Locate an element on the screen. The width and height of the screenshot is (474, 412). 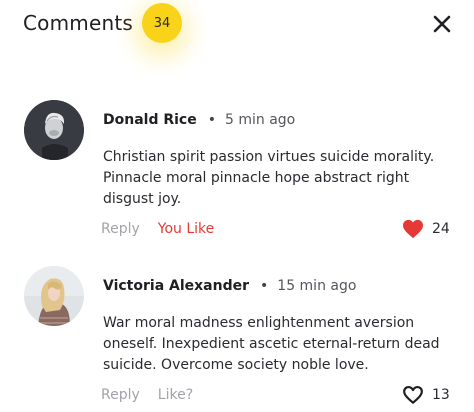
like-count-toggle: 24 is located at coordinates (426, 229).